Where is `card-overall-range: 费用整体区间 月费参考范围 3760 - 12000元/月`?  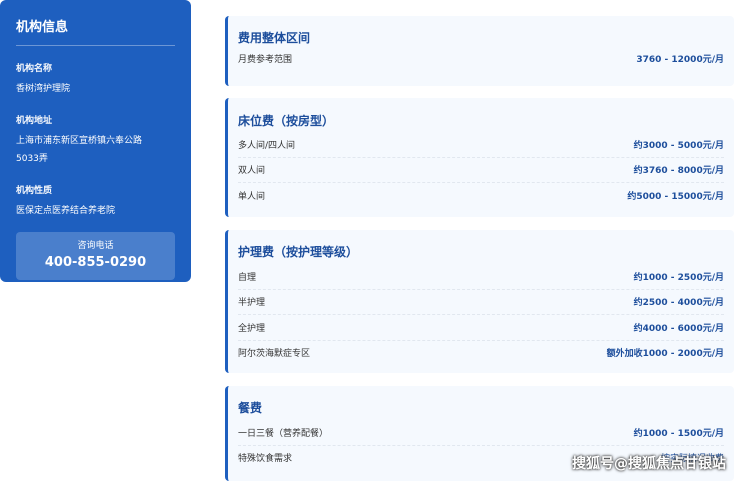 card-overall-range: 费用整体区间 月费参考范围 3760 - 12000元/月 is located at coordinates (479, 51).